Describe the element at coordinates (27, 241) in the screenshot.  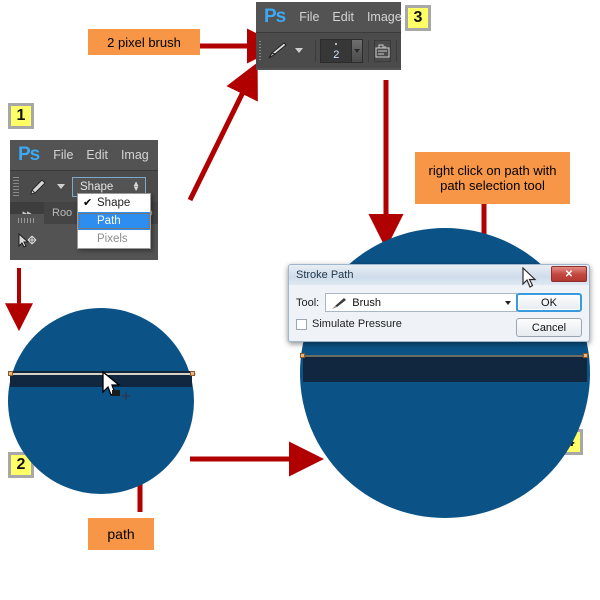
I see `move-tool-icon` at that location.